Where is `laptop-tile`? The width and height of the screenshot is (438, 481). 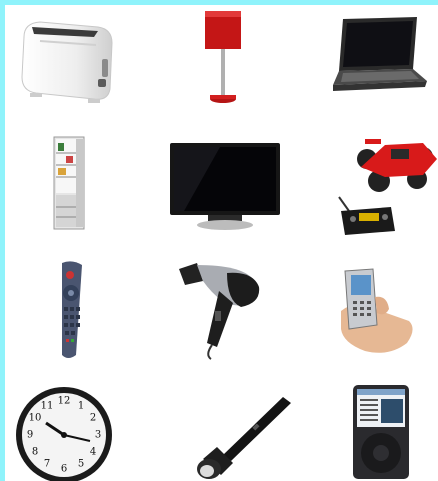
laptop-tile is located at coordinates (371, 66).